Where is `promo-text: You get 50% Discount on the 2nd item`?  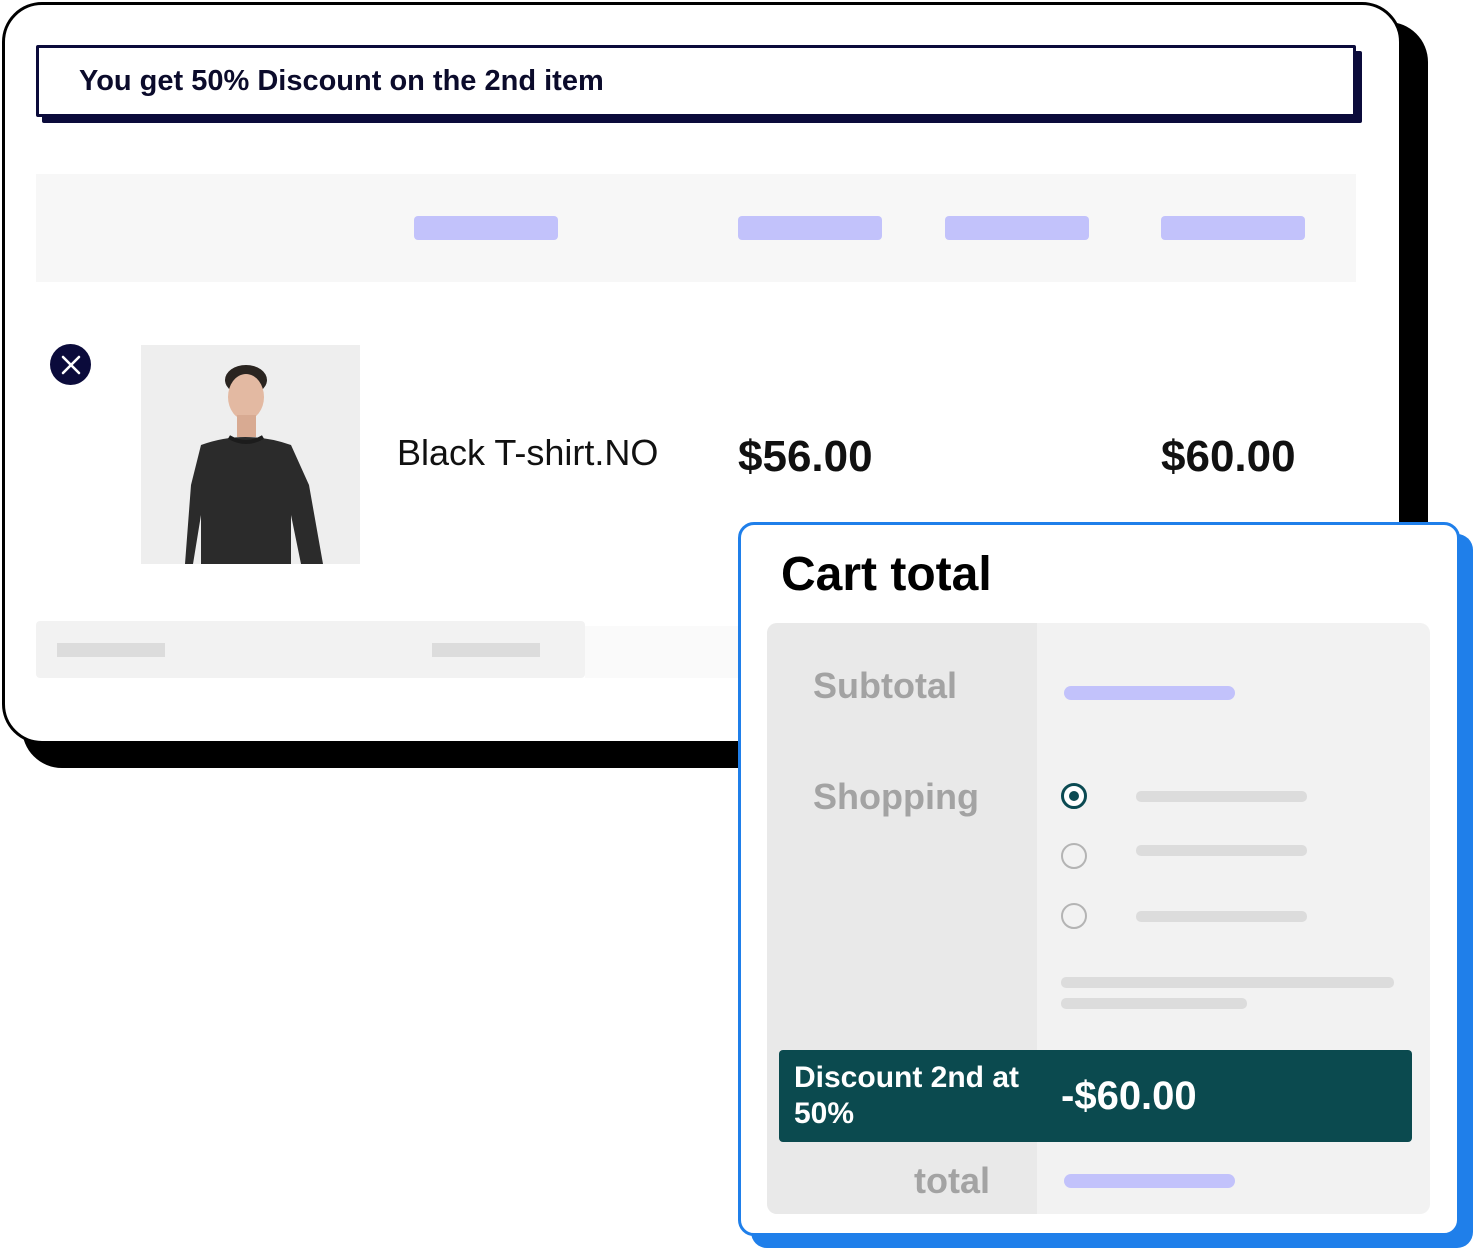
promo-text: You get 50% Discount on the 2nd item is located at coordinates (341, 80).